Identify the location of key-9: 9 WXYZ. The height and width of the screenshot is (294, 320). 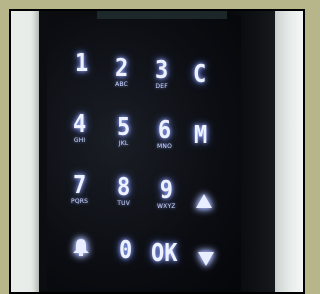
(166, 193).